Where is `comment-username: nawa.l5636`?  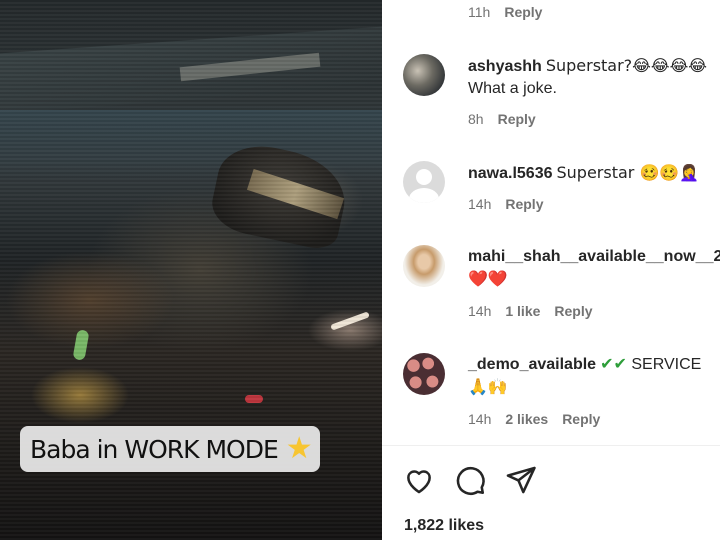 comment-username: nawa.l5636 is located at coordinates (510, 173).